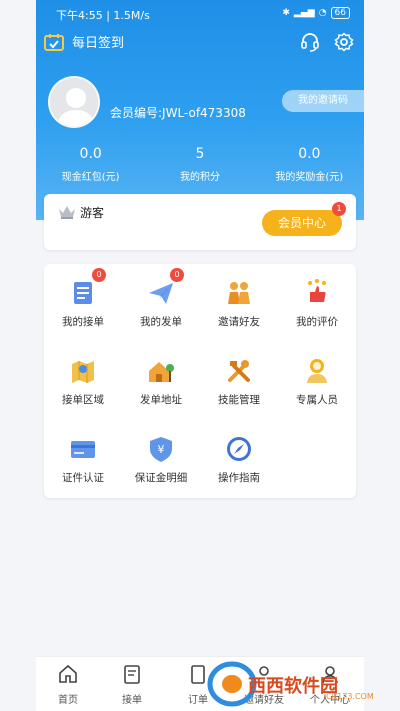  Describe the element at coordinates (83, 293) in the screenshot. I see `receive-order-icon` at that location.